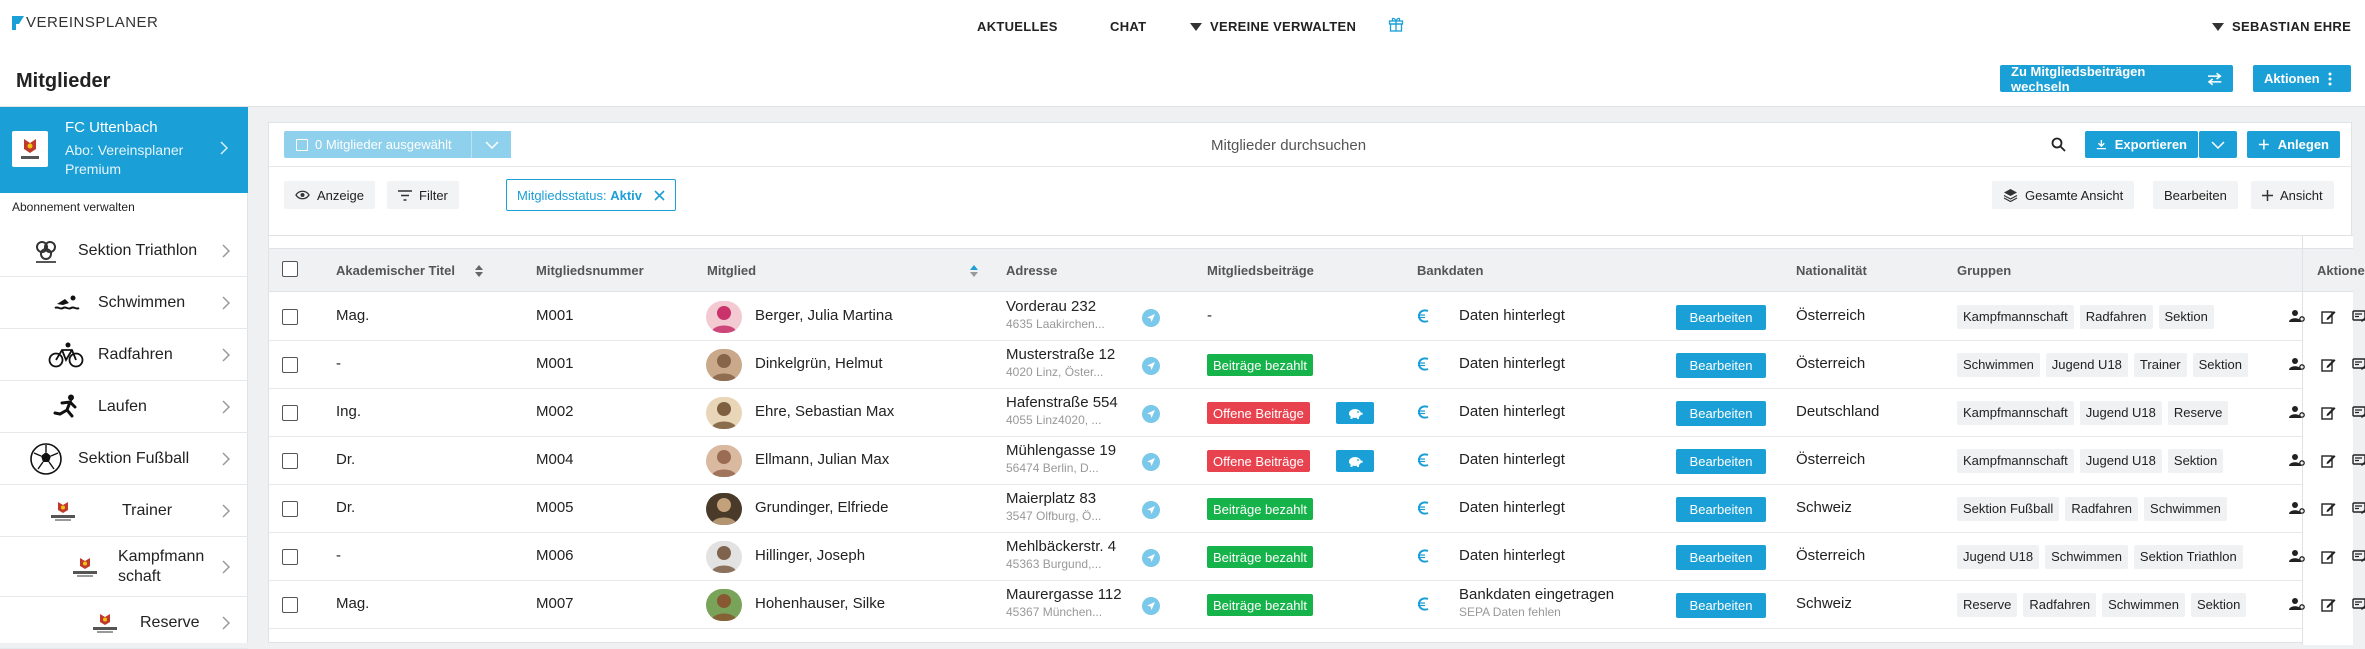  What do you see at coordinates (843, 270) in the screenshot?
I see `col-member: Mitglied` at bounding box center [843, 270].